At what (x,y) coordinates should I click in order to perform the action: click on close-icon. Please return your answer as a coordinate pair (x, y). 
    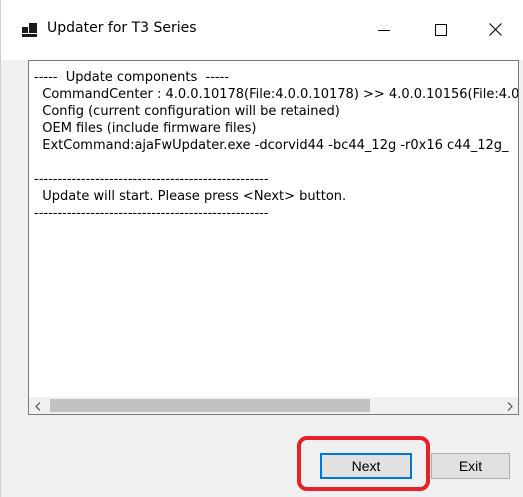
    Looking at the image, I should click on (495, 30).